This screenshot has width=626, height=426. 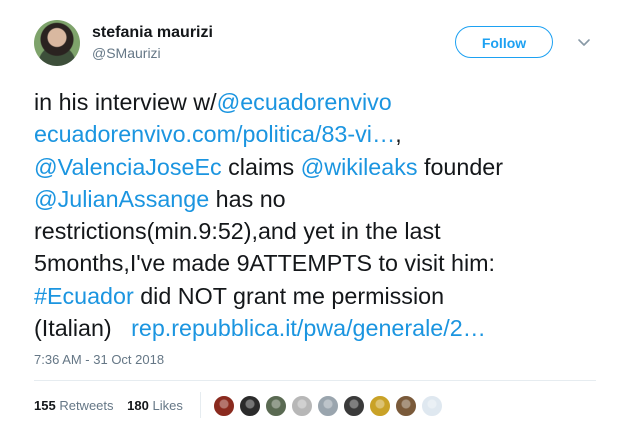 What do you see at coordinates (250, 406) in the screenshot?
I see `avatar-2-icon` at bounding box center [250, 406].